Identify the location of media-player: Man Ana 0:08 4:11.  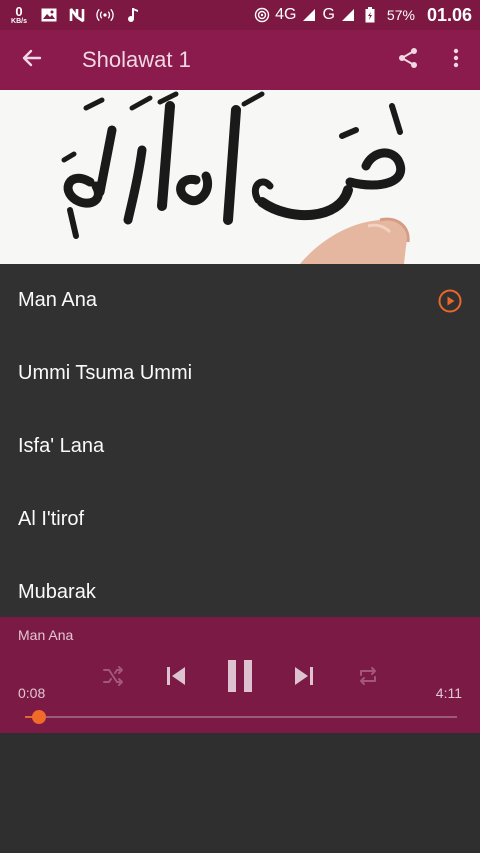
(240, 675).